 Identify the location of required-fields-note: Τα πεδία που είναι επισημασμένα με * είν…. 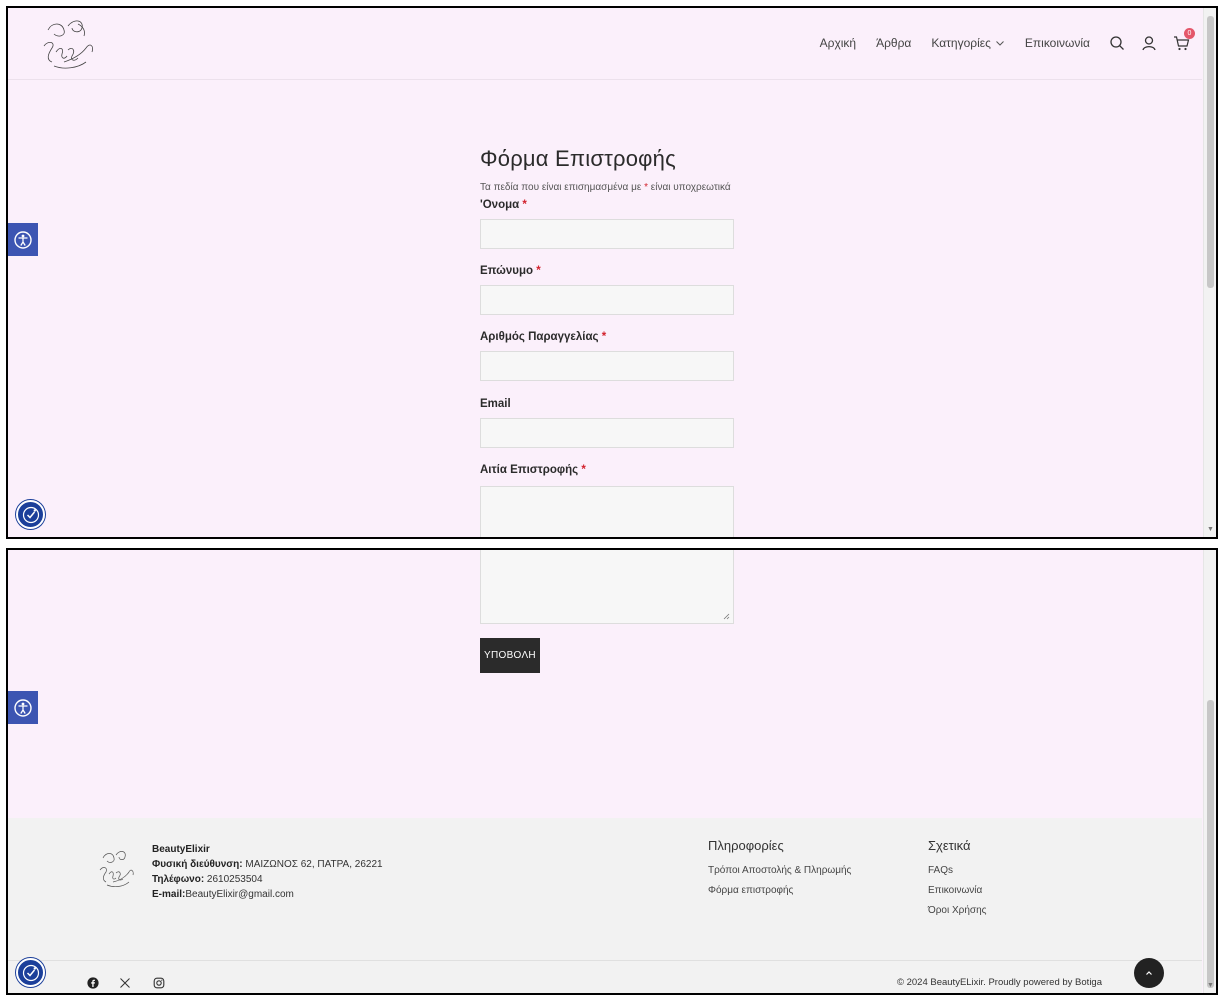
(605, 187).